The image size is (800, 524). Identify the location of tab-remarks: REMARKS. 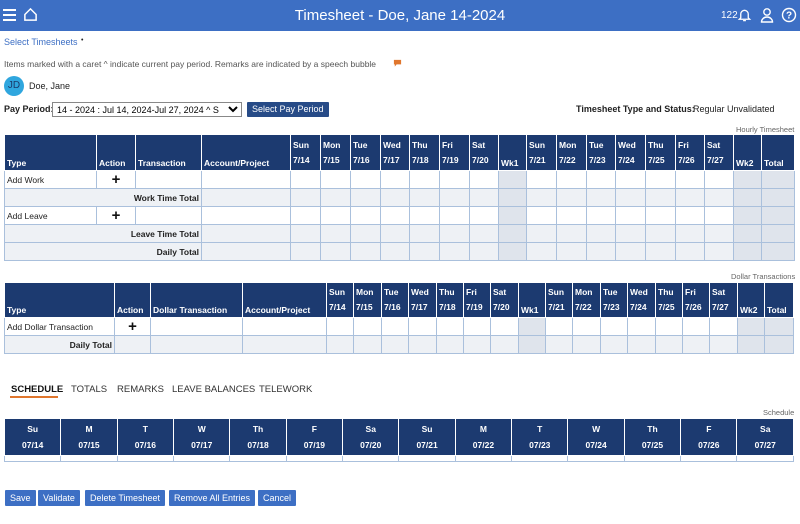
(140, 389).